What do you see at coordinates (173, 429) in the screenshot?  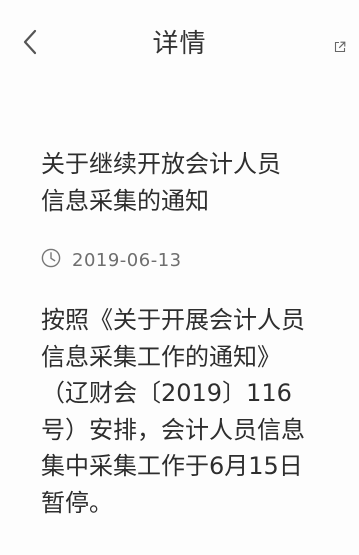 I see `article-body-line: 号）安排，会计人员信息` at bounding box center [173, 429].